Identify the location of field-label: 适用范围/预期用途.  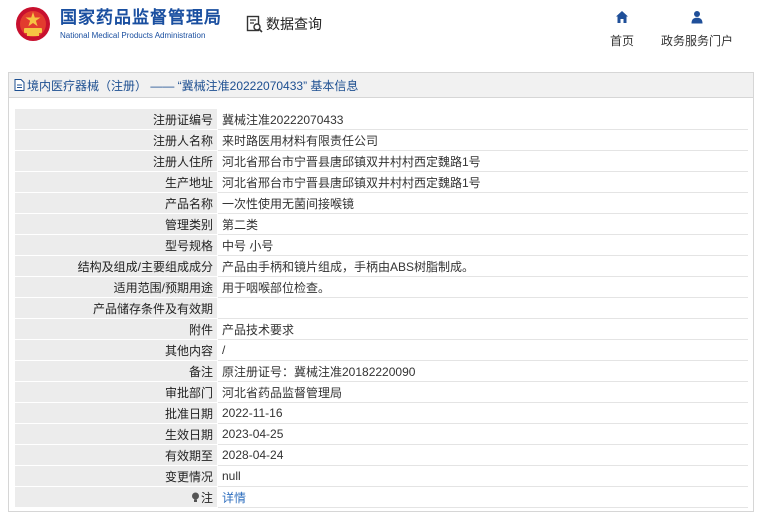
(116, 287).